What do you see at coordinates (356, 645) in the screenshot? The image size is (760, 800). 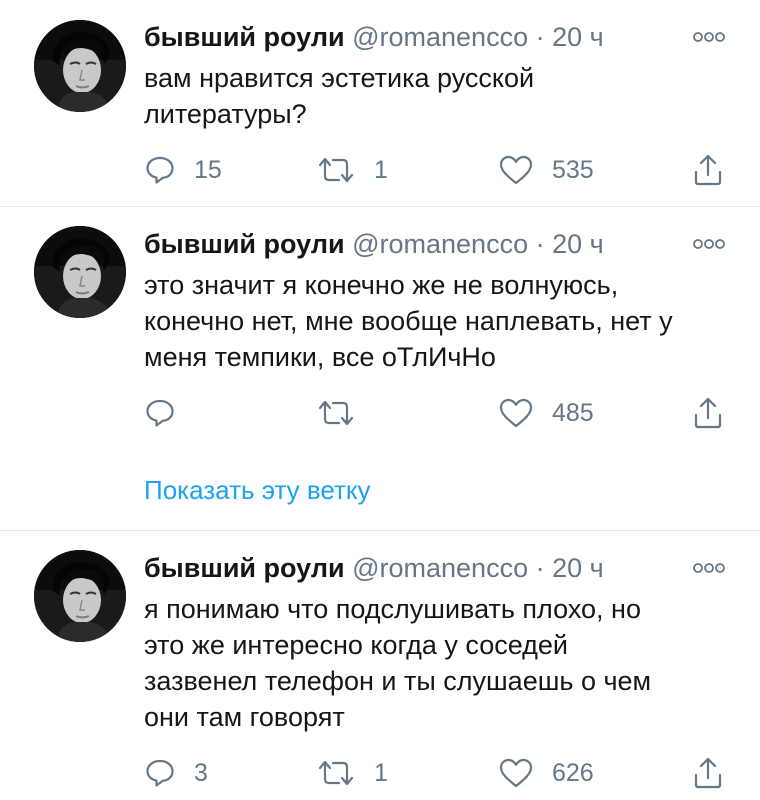 I see `tweet-text-line: это же интересно когда у соседей` at bounding box center [356, 645].